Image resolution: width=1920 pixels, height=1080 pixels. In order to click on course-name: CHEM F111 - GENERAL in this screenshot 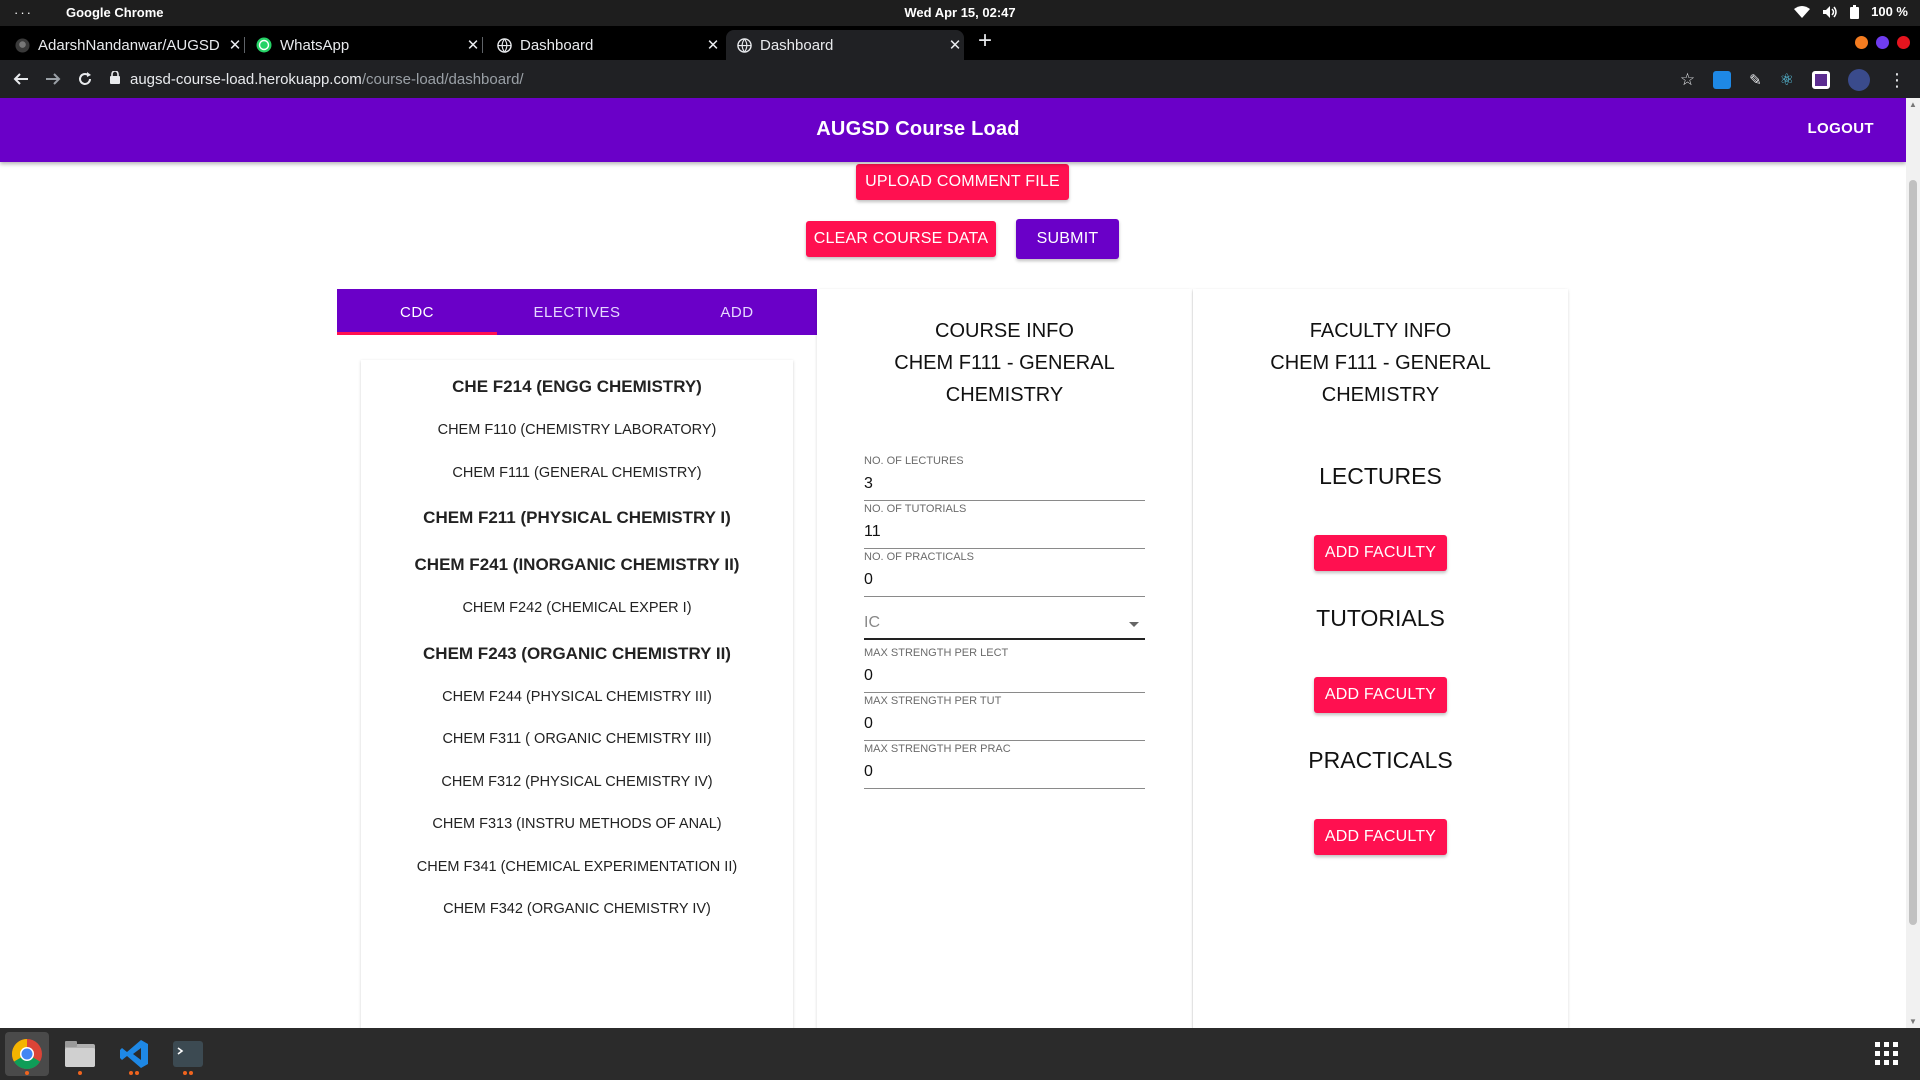, I will do `click(1380, 363)`.